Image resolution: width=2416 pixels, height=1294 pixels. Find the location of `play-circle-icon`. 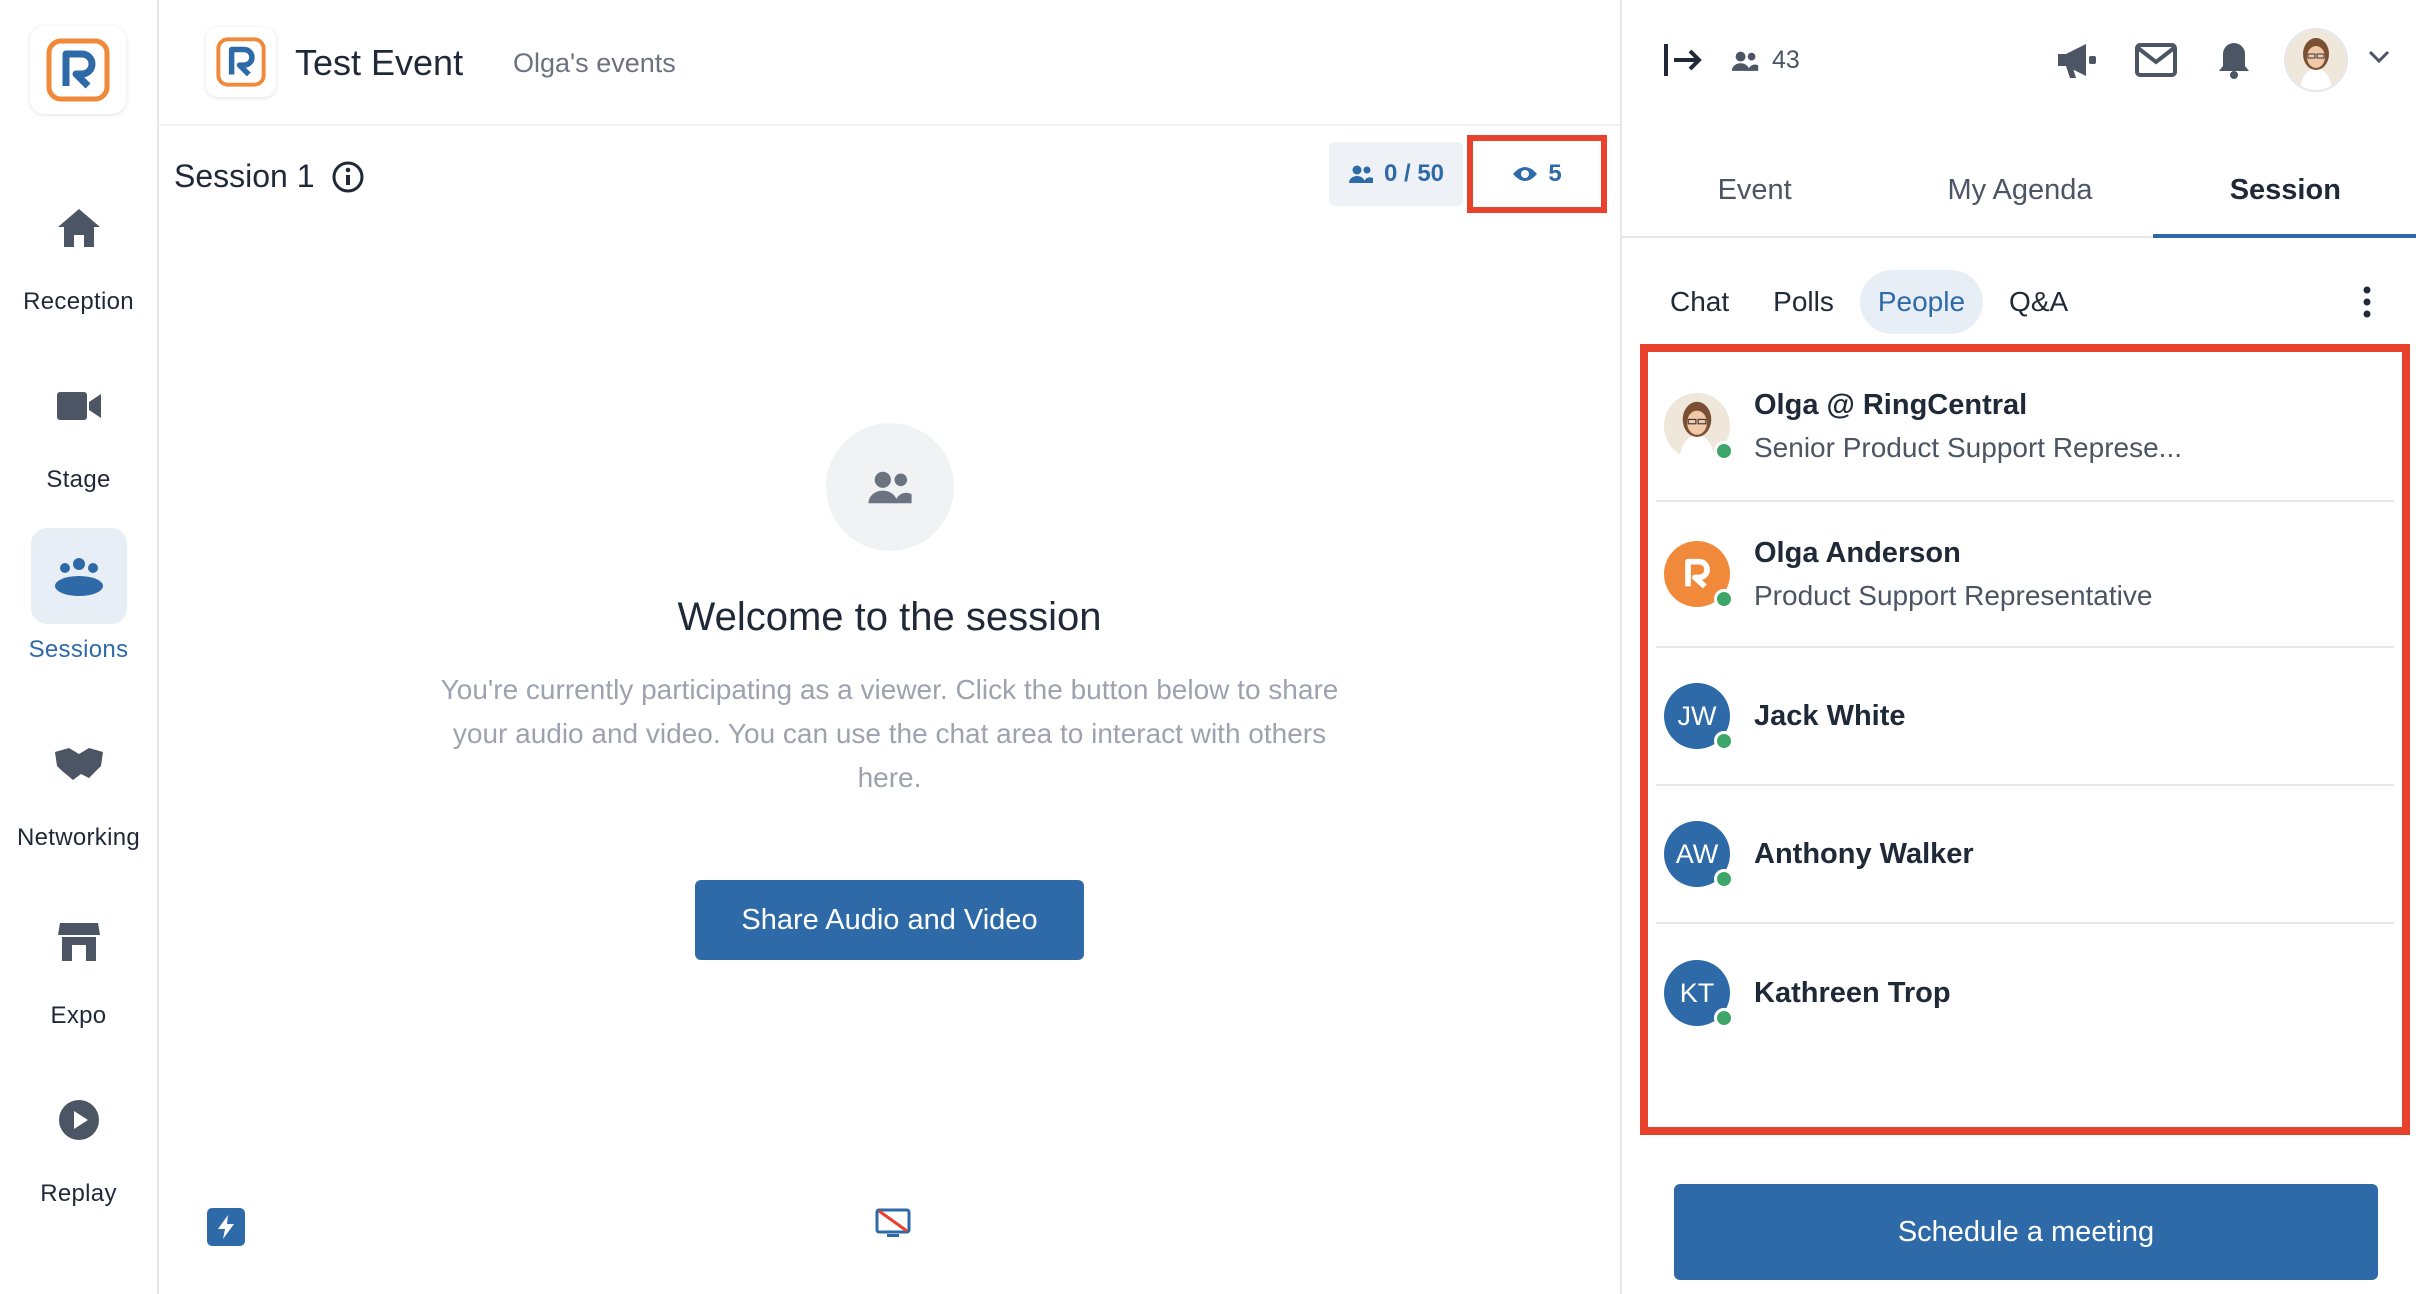

play-circle-icon is located at coordinates (79, 1120).